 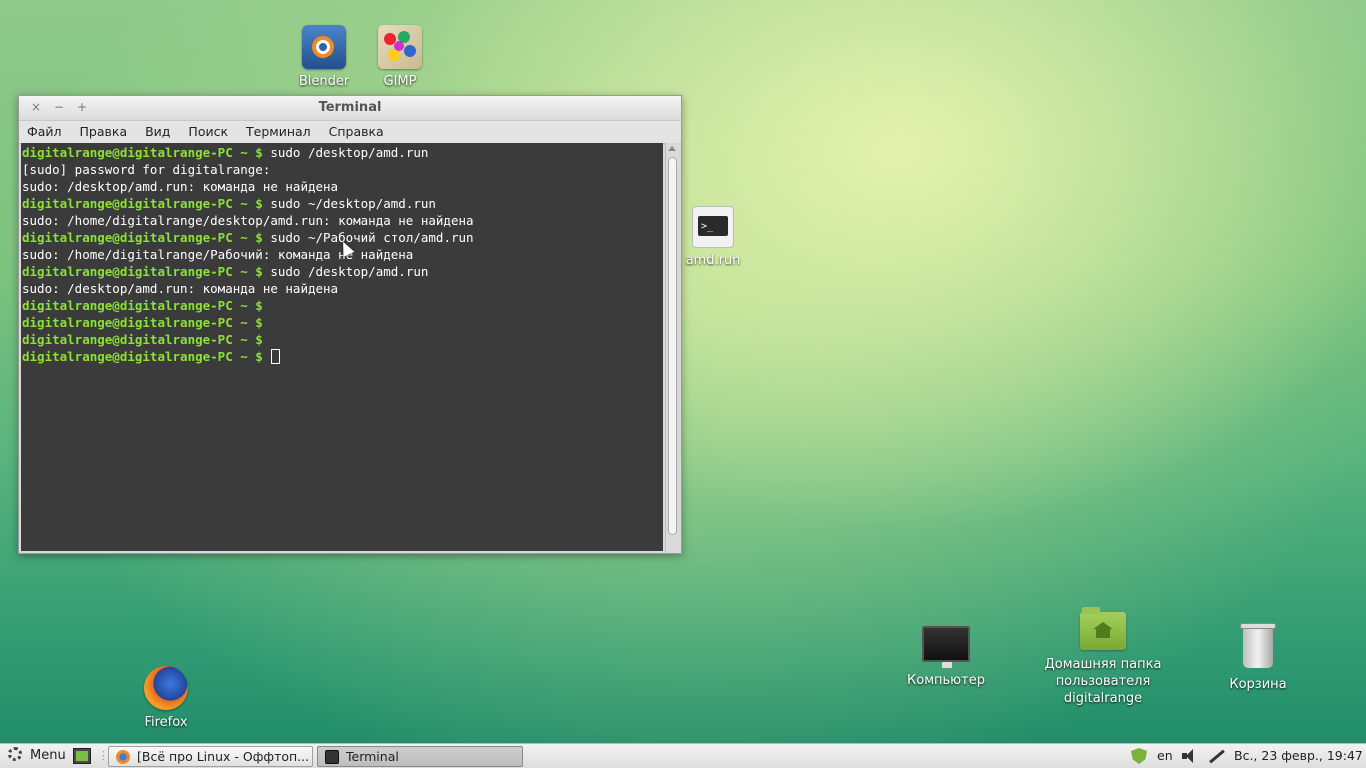 I want to click on terminal-text: [sudo] password for digitalrange:, so click(x=146, y=169).